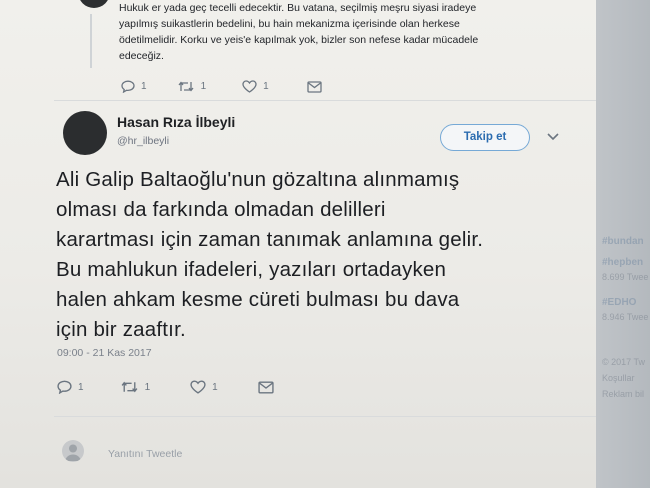 This screenshot has height=488, width=650. I want to click on previous-tweet-avatar, so click(94, 4).